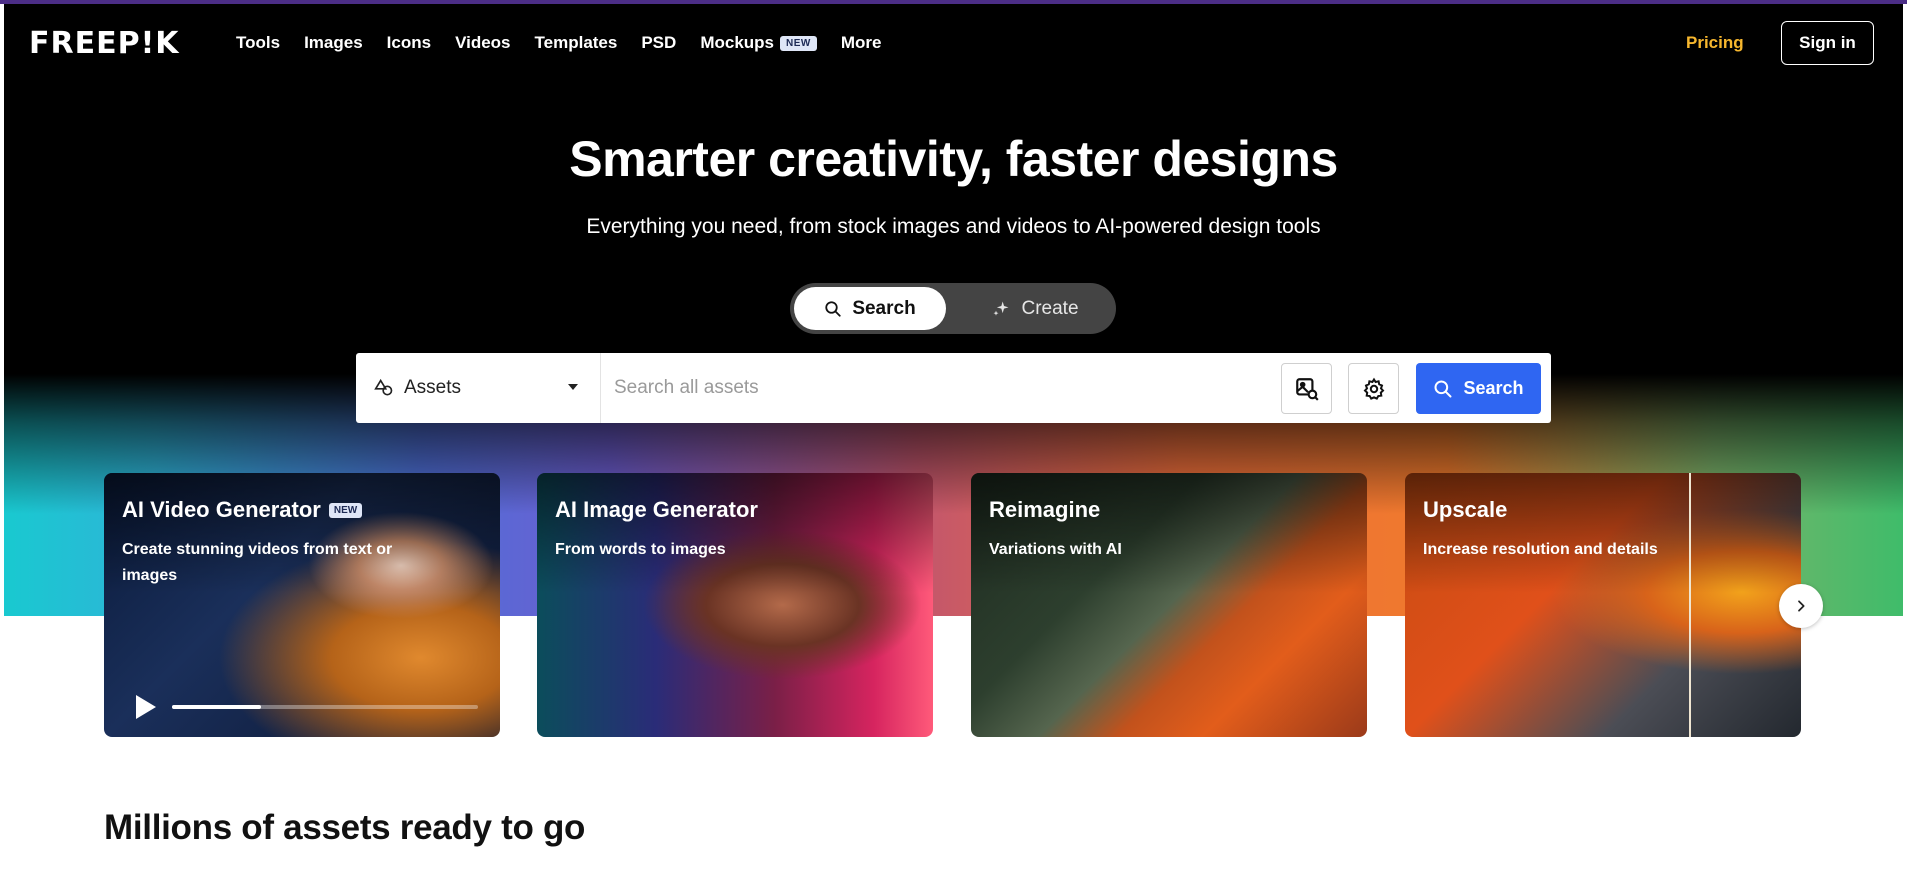 The width and height of the screenshot is (1907, 876). What do you see at coordinates (953, 308) in the screenshot?
I see `mode-toggle: Search Create` at bounding box center [953, 308].